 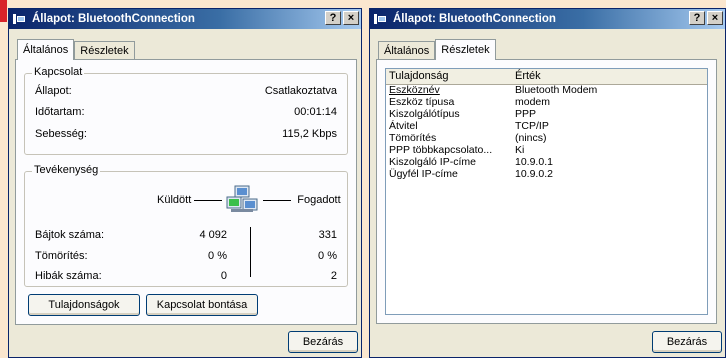 I want to click on sent-label: Küldött, so click(x=174, y=200).